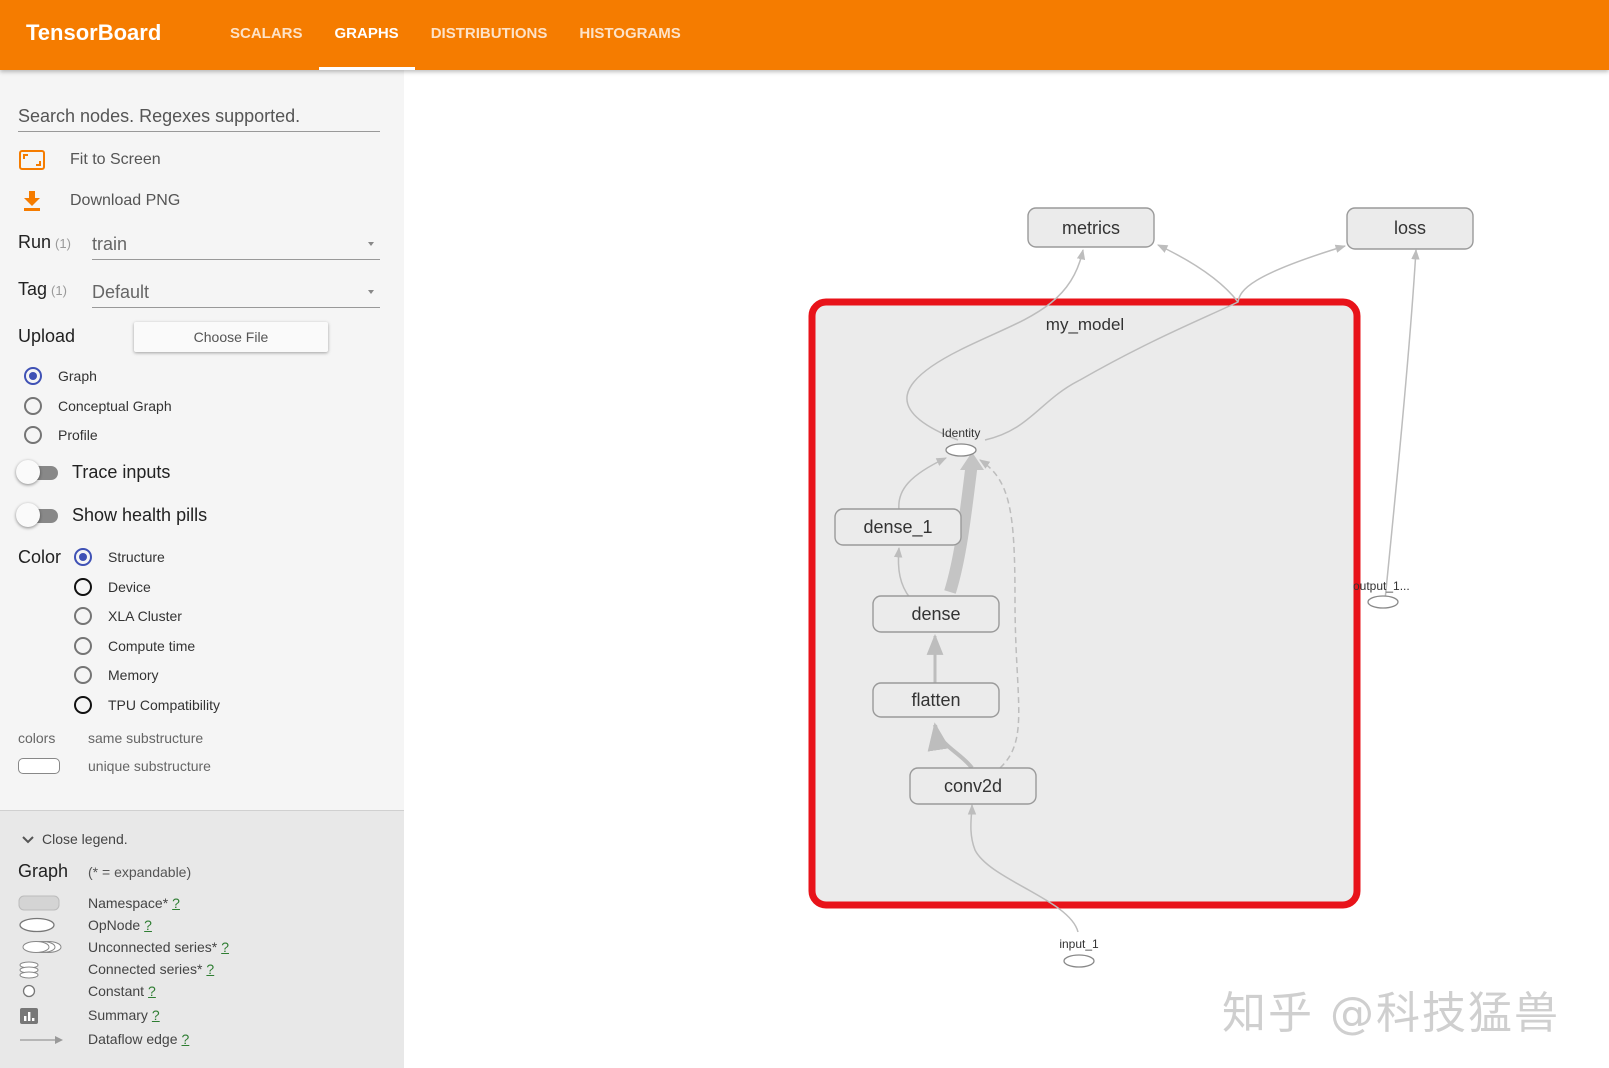 This screenshot has width=1609, height=1068. Describe the element at coordinates (164, 705) in the screenshot. I see `color-tpu-label: TPU Compatibility` at that location.